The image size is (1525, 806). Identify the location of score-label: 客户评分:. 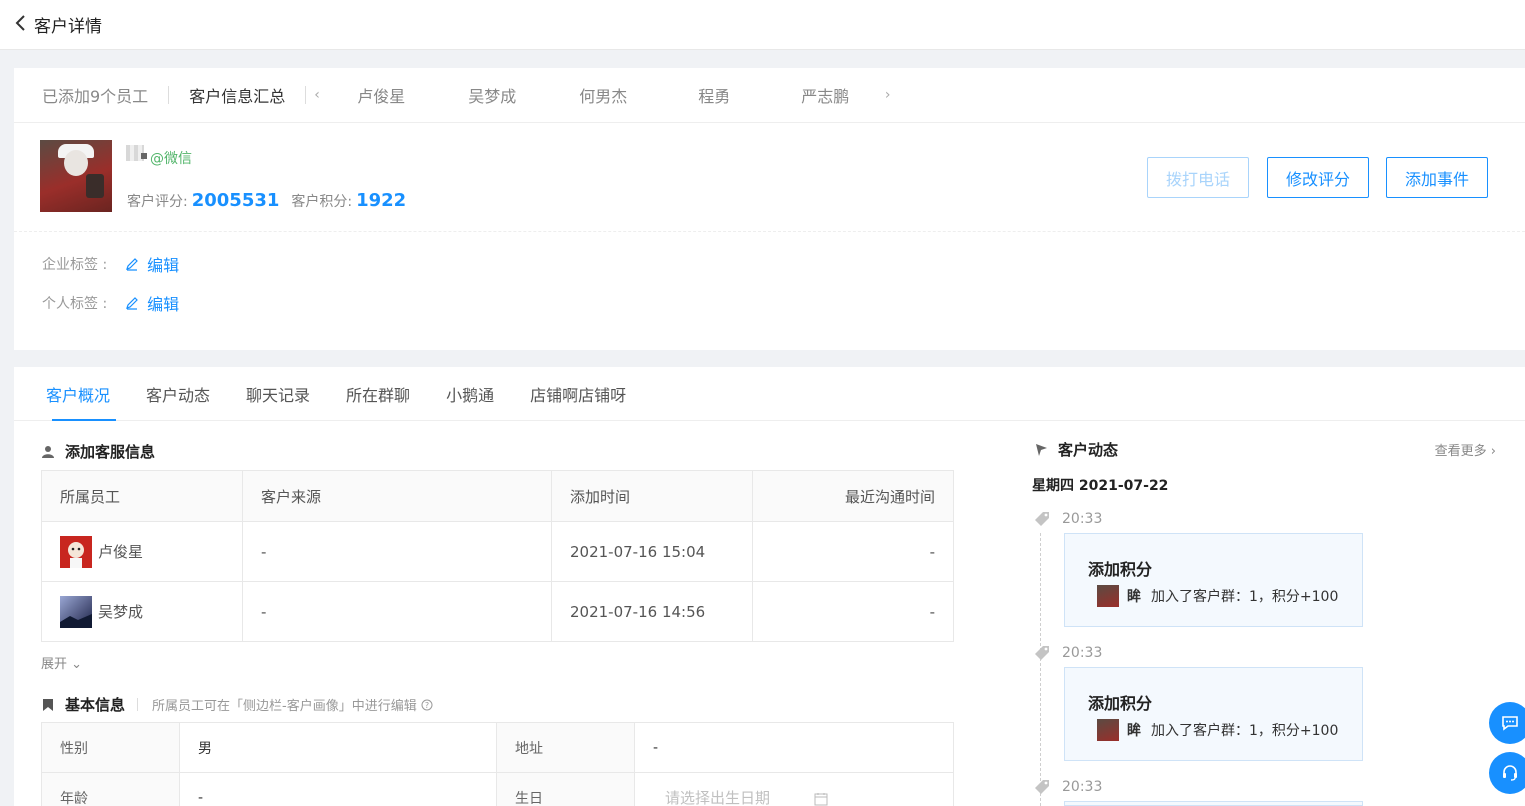
(157, 202).